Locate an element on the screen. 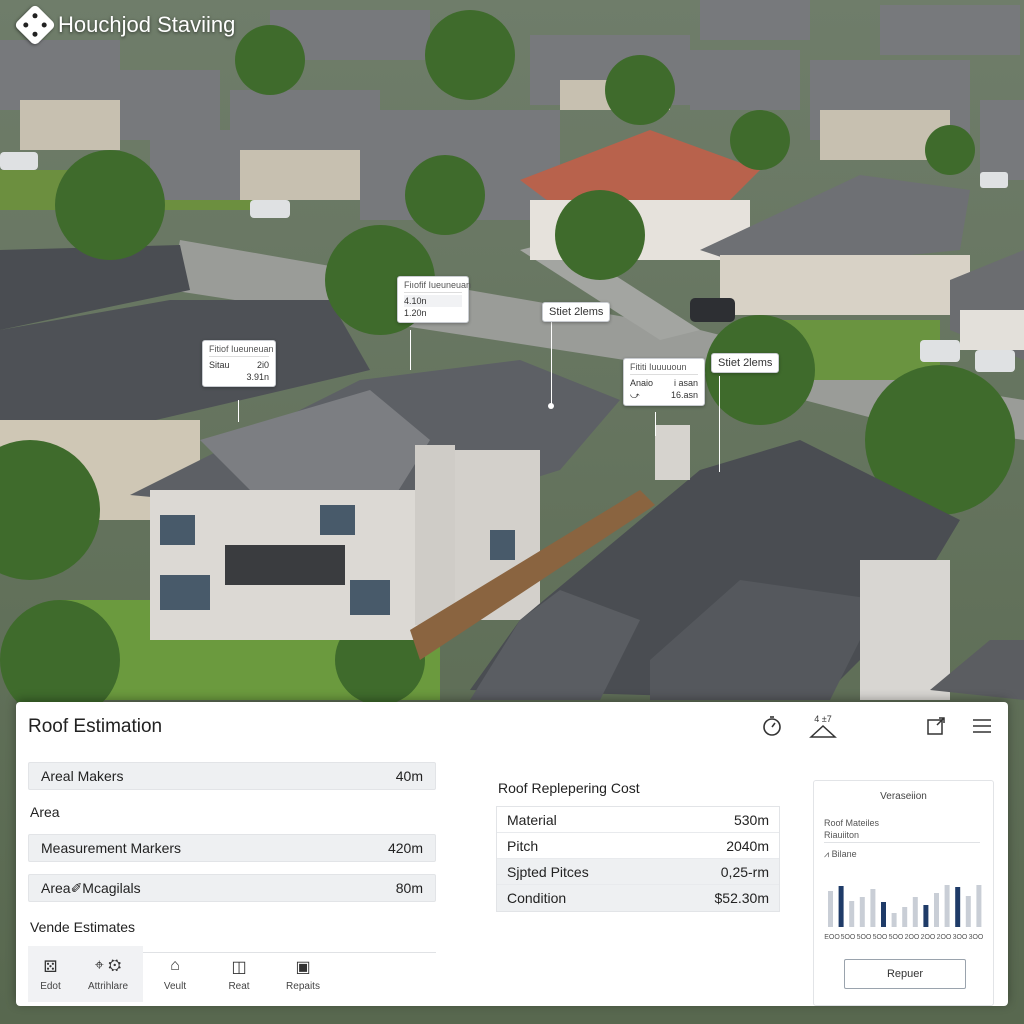 Image resolution: width=1024 pixels, height=1024 pixels. angle-measure-label: 4 ±7 is located at coordinates (823, 718).